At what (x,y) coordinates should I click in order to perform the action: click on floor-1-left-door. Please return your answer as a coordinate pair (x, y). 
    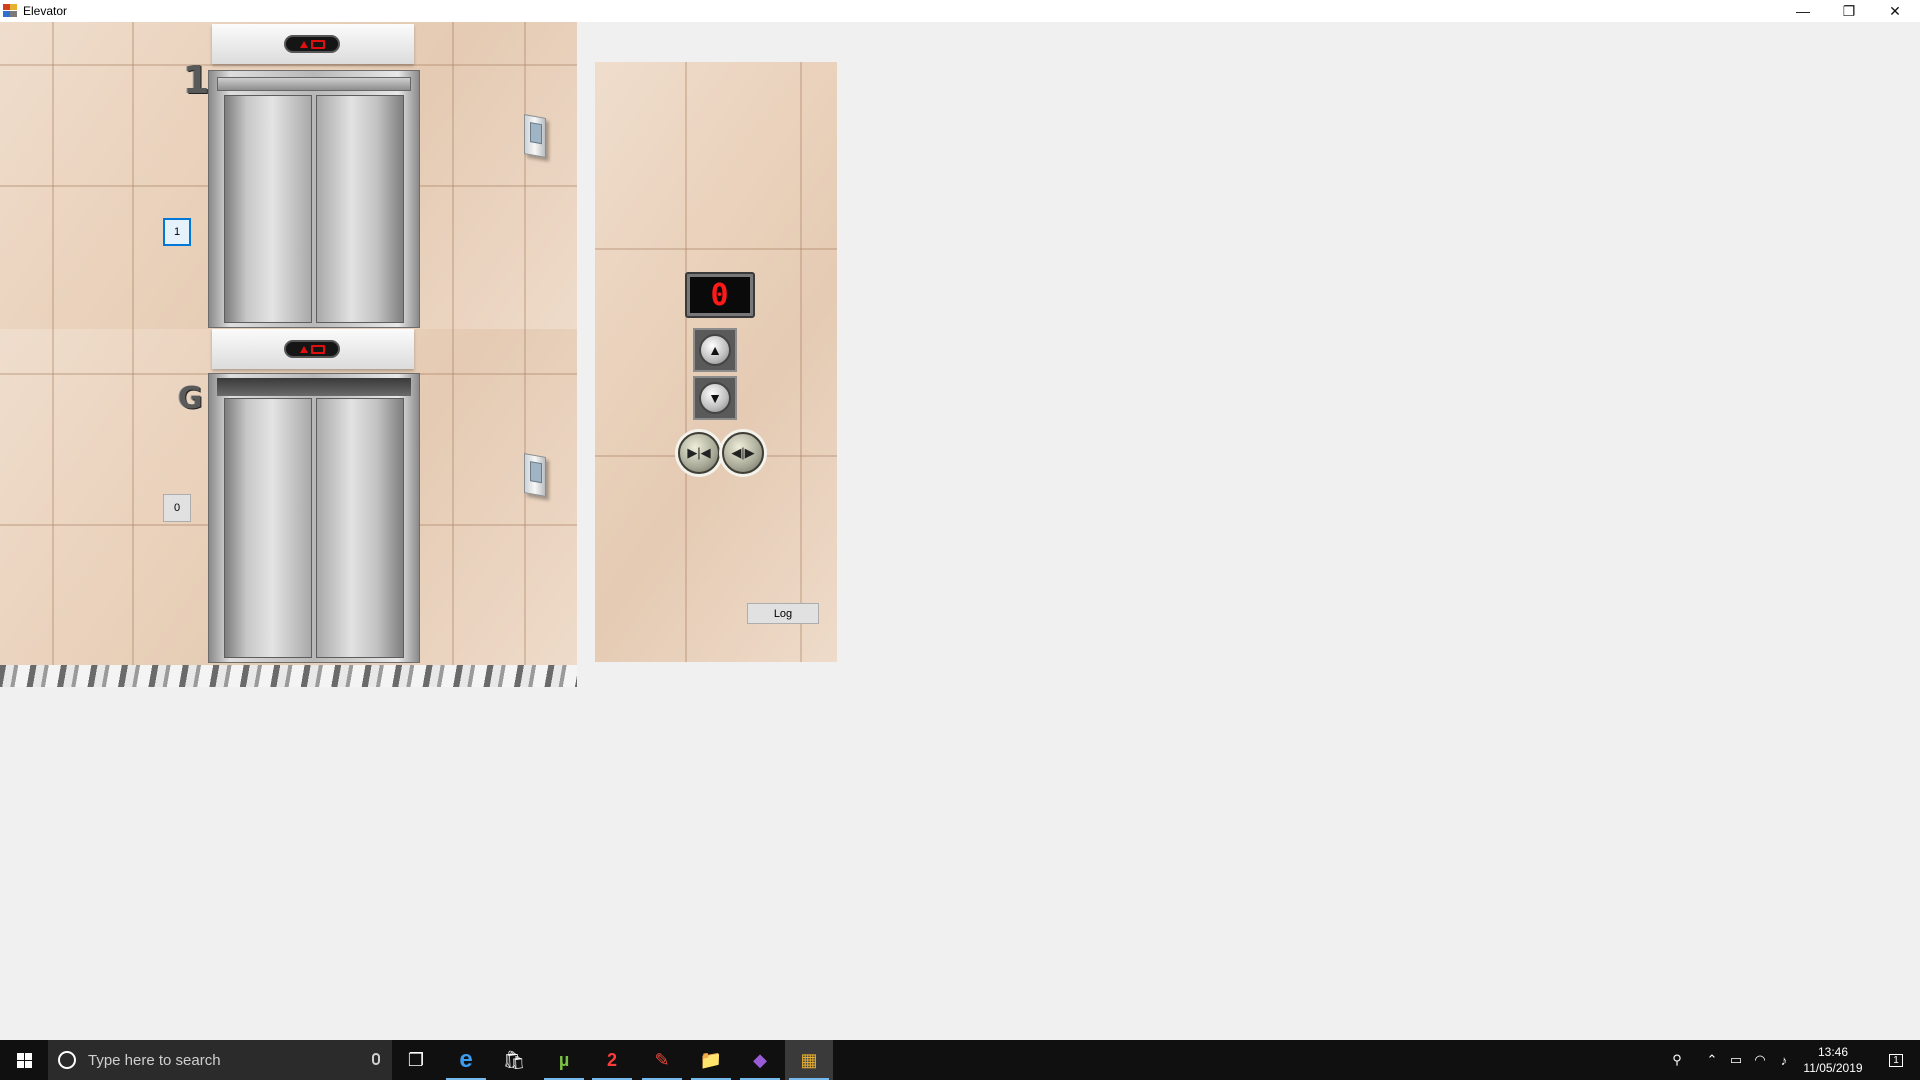
    Looking at the image, I should click on (268, 209).